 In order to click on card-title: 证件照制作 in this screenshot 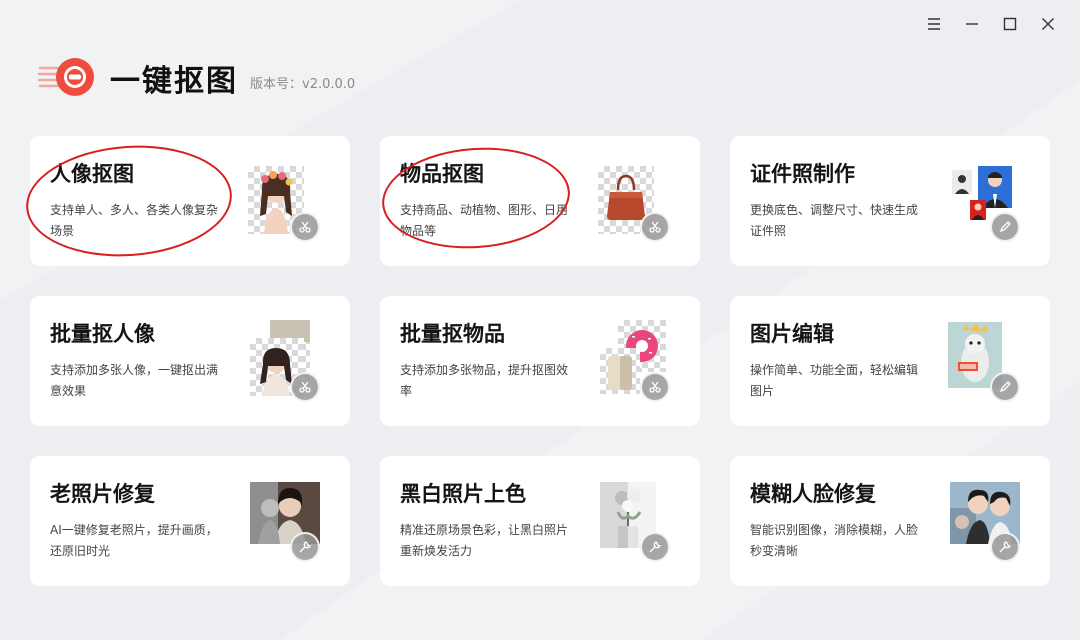, I will do `click(802, 174)`.